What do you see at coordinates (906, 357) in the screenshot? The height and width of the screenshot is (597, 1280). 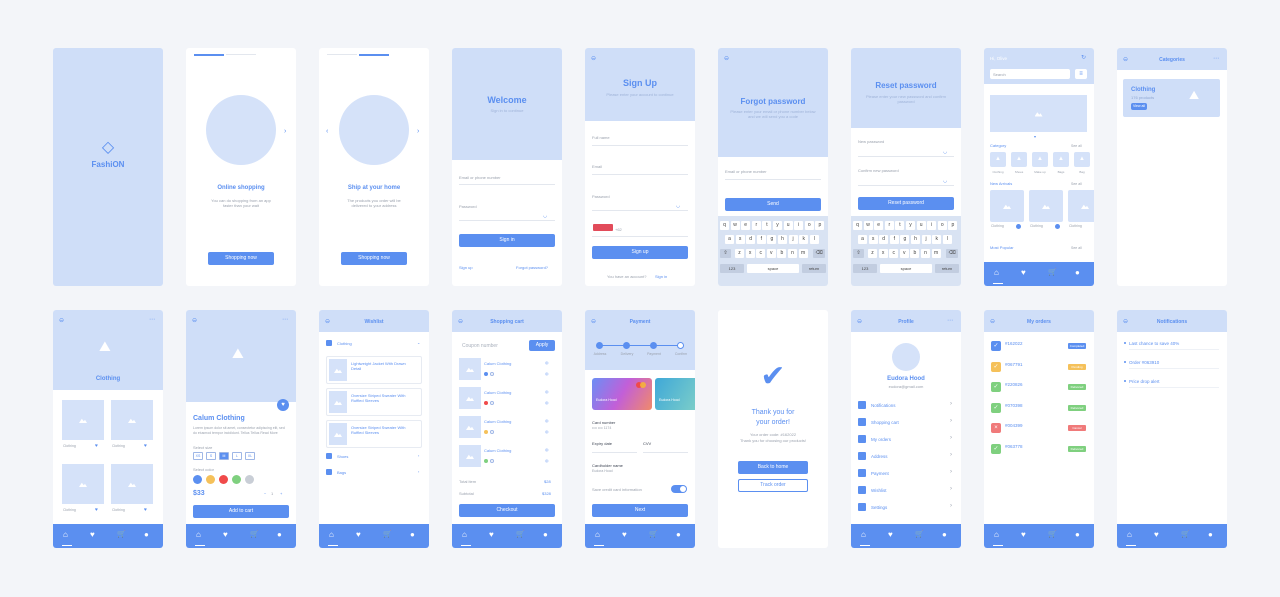 I see `avatar` at bounding box center [906, 357].